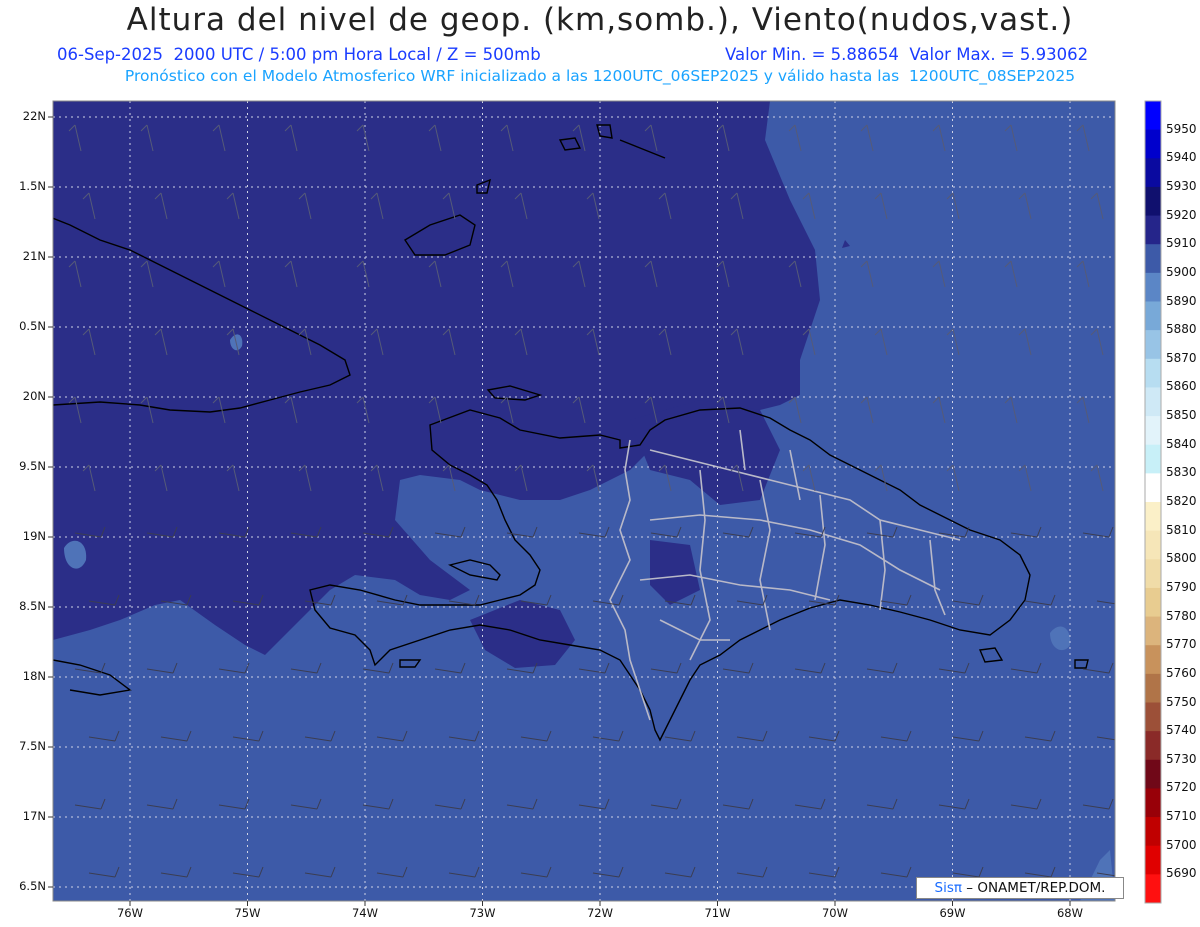 The image size is (1200, 927). Describe the element at coordinates (1181, 758) in the screenshot. I see `colorbar-level-label: 5730` at that location.